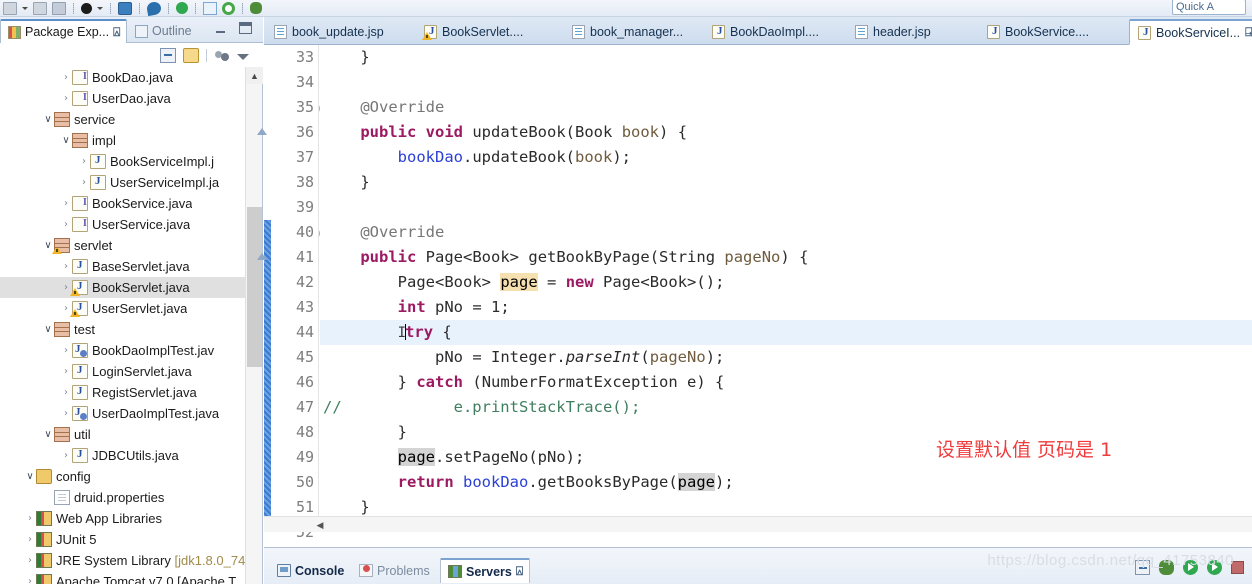 This screenshot has height=584, width=1252. I want to click on ant-icon, so click(256, 8).